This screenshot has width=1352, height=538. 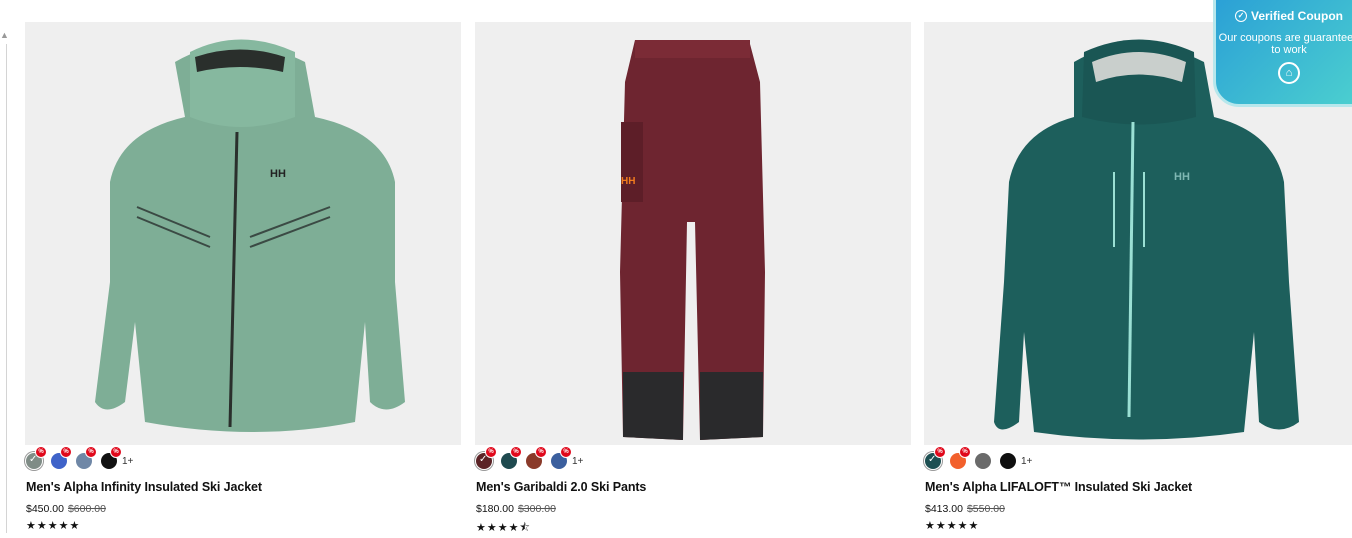 I want to click on home-icon: ⌂, so click(x=1289, y=73).